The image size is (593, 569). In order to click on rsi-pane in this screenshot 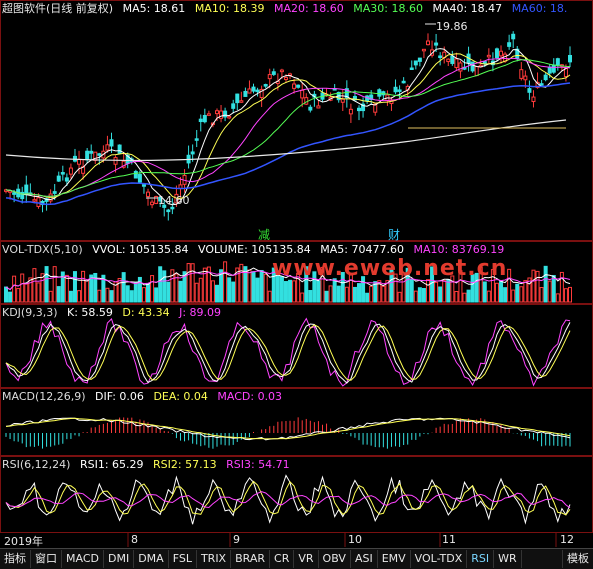, I will do `click(288, 499)`.